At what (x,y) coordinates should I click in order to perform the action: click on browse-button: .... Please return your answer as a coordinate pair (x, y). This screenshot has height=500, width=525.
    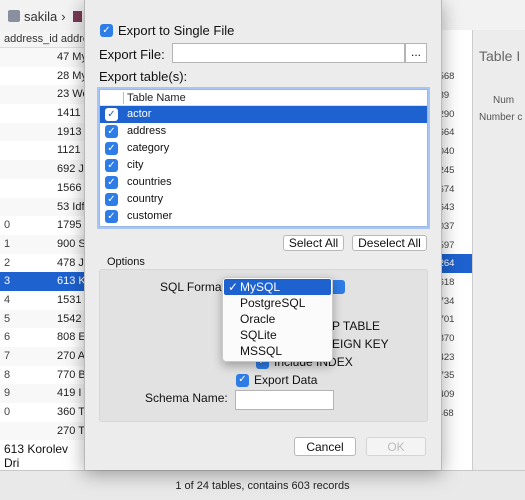
    Looking at the image, I should click on (416, 53).